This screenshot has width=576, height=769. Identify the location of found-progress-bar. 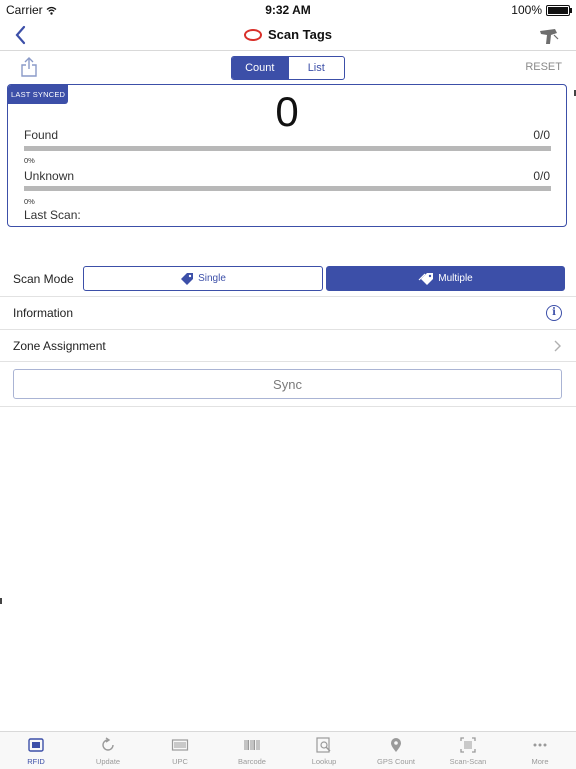
(287, 148).